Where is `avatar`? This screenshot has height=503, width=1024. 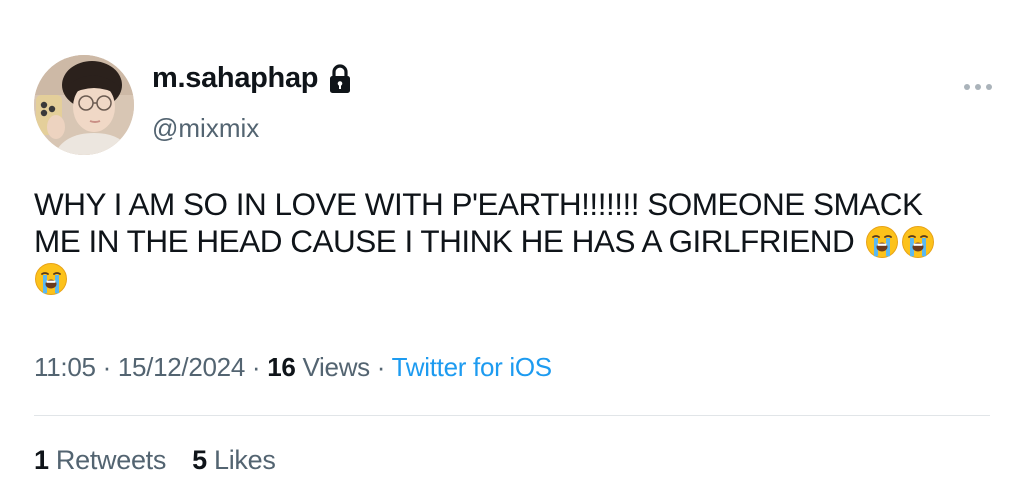
avatar is located at coordinates (84, 105).